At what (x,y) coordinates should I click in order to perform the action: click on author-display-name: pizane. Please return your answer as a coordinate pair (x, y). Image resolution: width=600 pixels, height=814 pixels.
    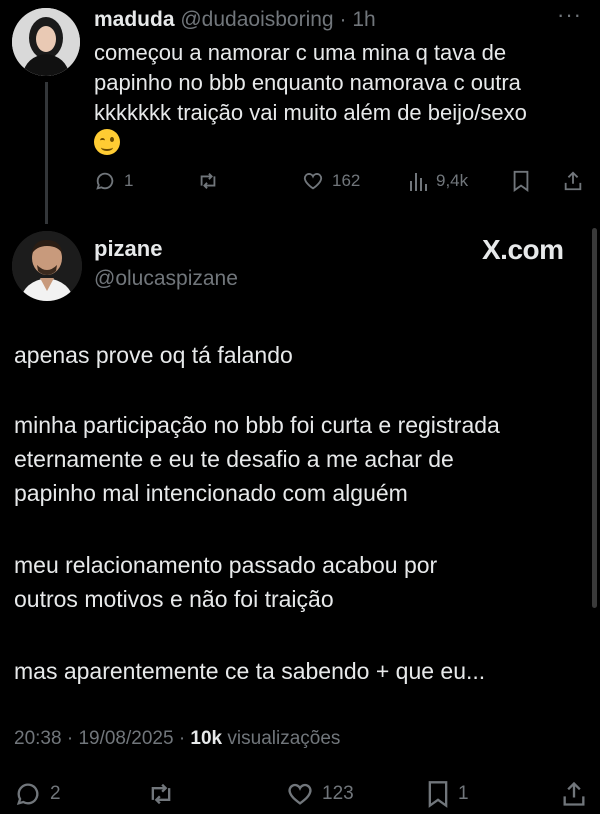
    Looking at the image, I should click on (128, 249).